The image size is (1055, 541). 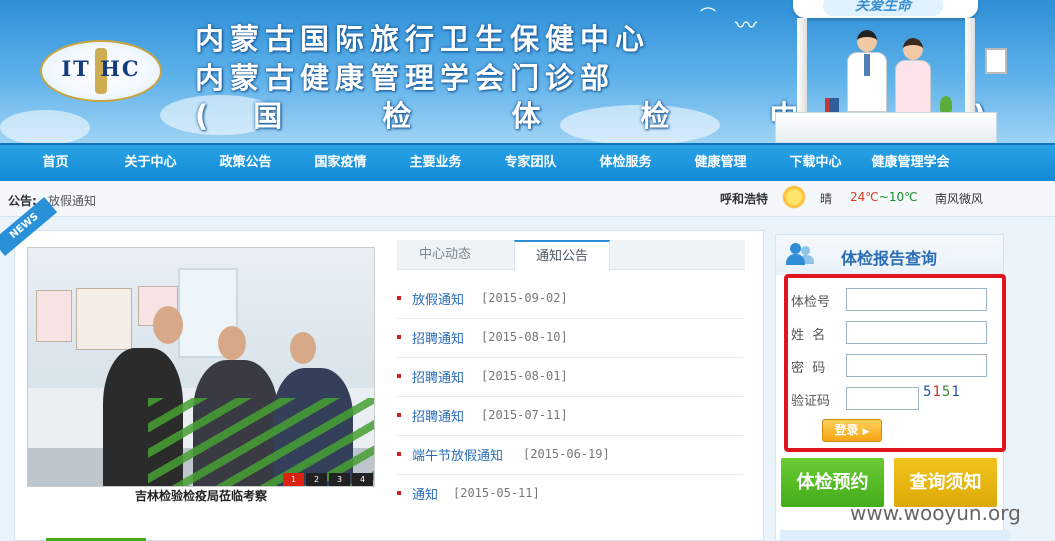 What do you see at coordinates (744, 199) in the screenshot?
I see `weather-city: 呼和浩特` at bounding box center [744, 199].